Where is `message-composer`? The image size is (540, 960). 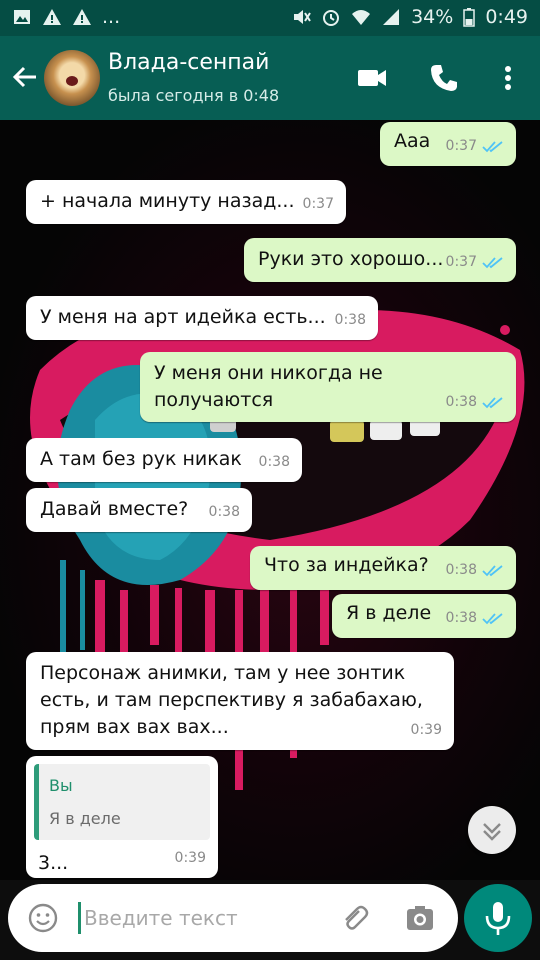 message-composer is located at coordinates (233, 918).